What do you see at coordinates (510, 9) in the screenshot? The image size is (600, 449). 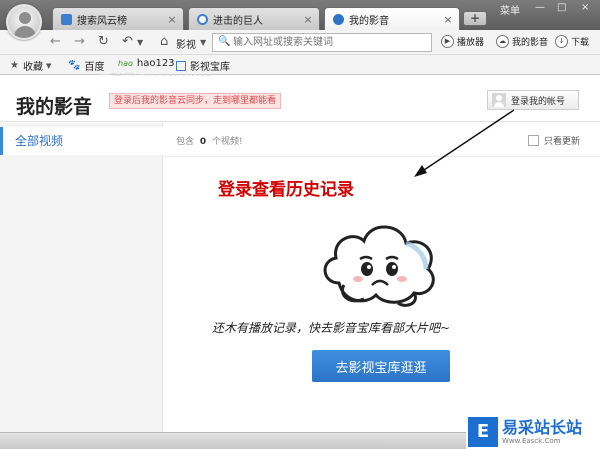 I see `menu-button: 菜单` at bounding box center [510, 9].